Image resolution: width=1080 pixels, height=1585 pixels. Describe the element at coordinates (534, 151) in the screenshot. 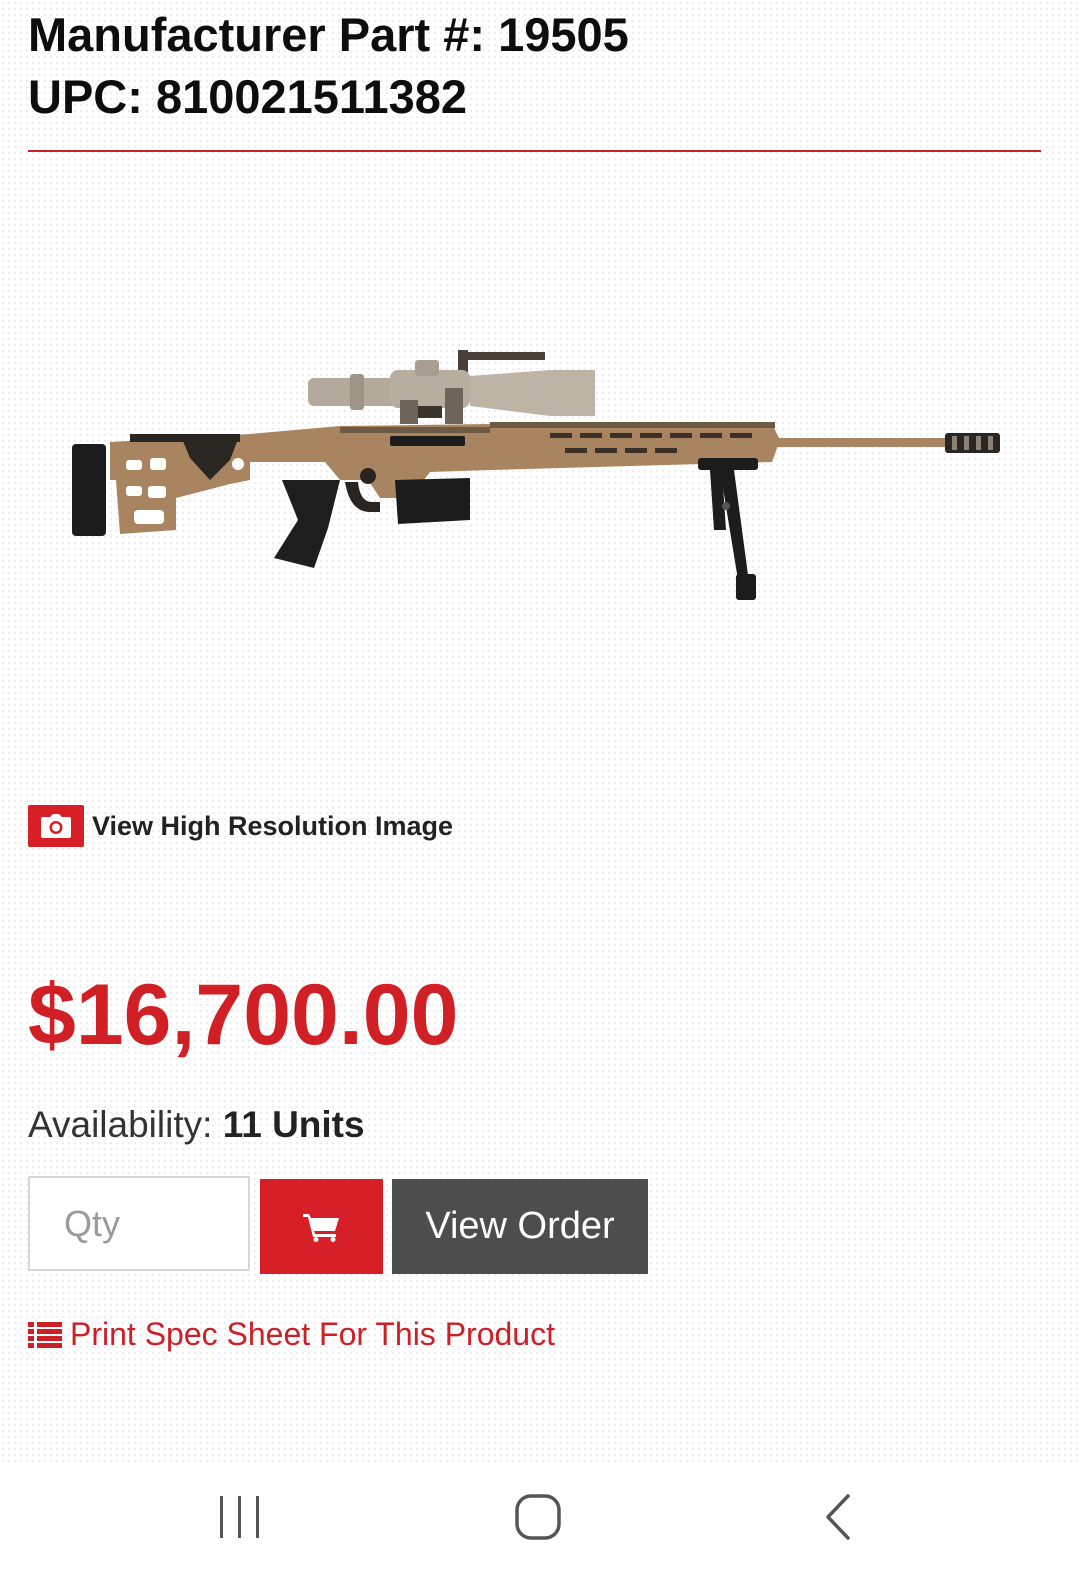

I see `header-divider` at that location.